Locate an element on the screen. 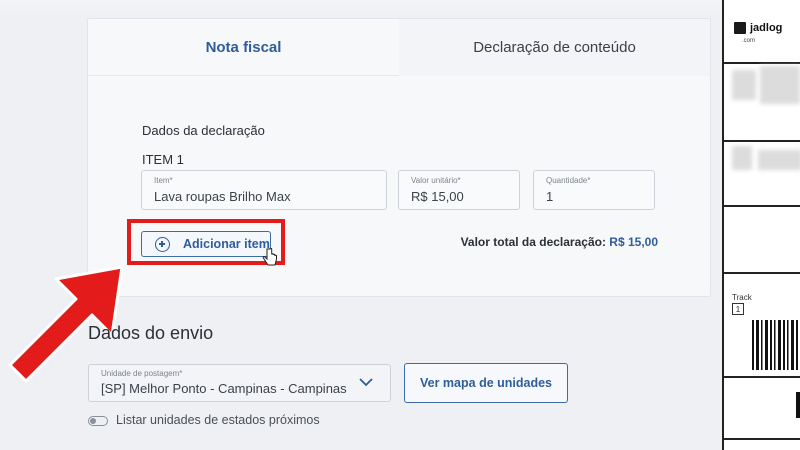  brand-name: jadlog is located at coordinates (766, 28).